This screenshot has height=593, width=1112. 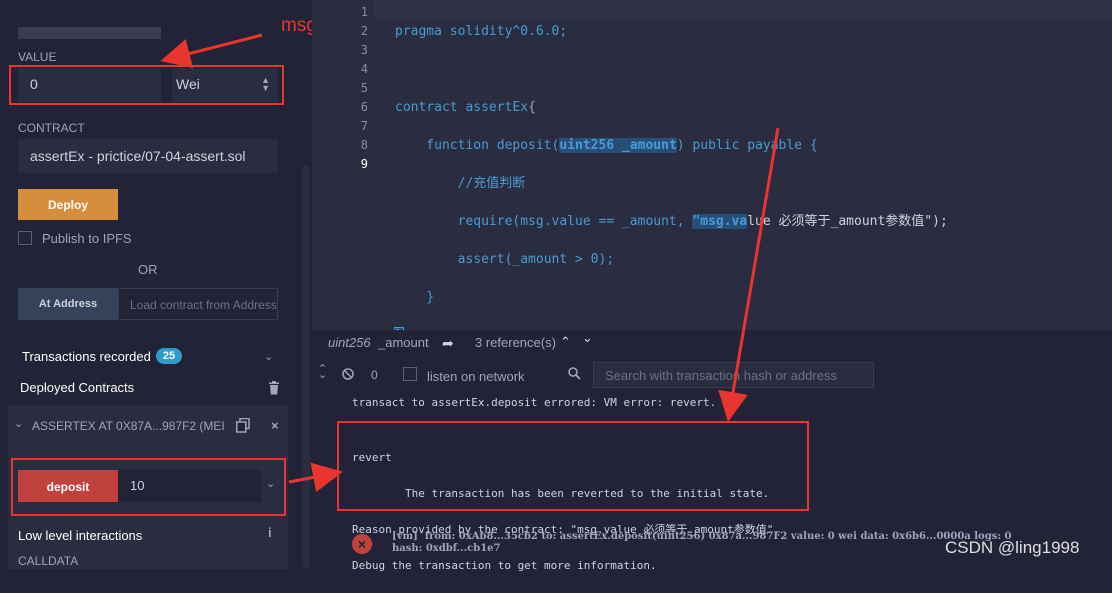 I want to click on arrow-to-value, so click(x=211, y=51).